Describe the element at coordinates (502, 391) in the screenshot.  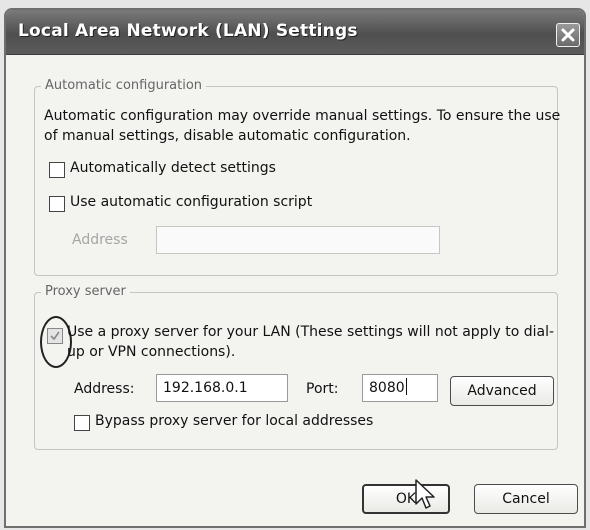
I see `advanced-button: Advanced` at that location.